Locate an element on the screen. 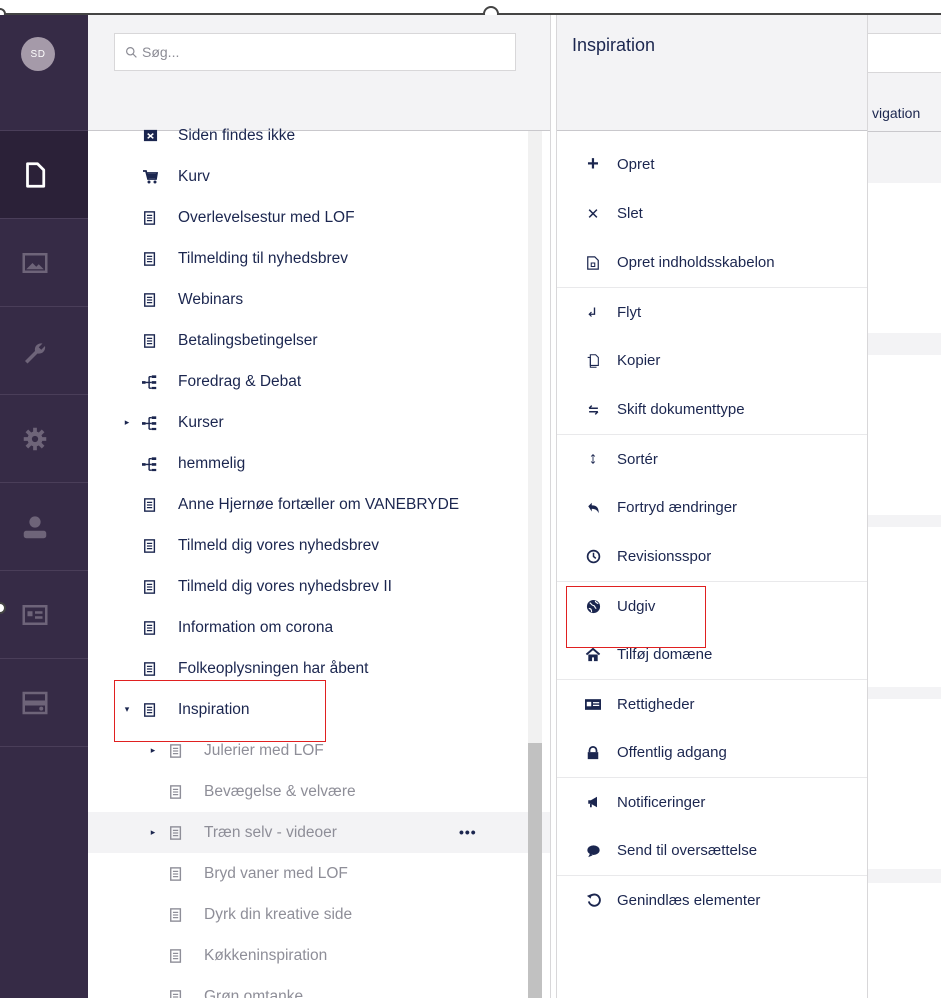 This screenshot has width=941, height=998. tree-node: ▸ Kurser is located at coordinates (319, 422).